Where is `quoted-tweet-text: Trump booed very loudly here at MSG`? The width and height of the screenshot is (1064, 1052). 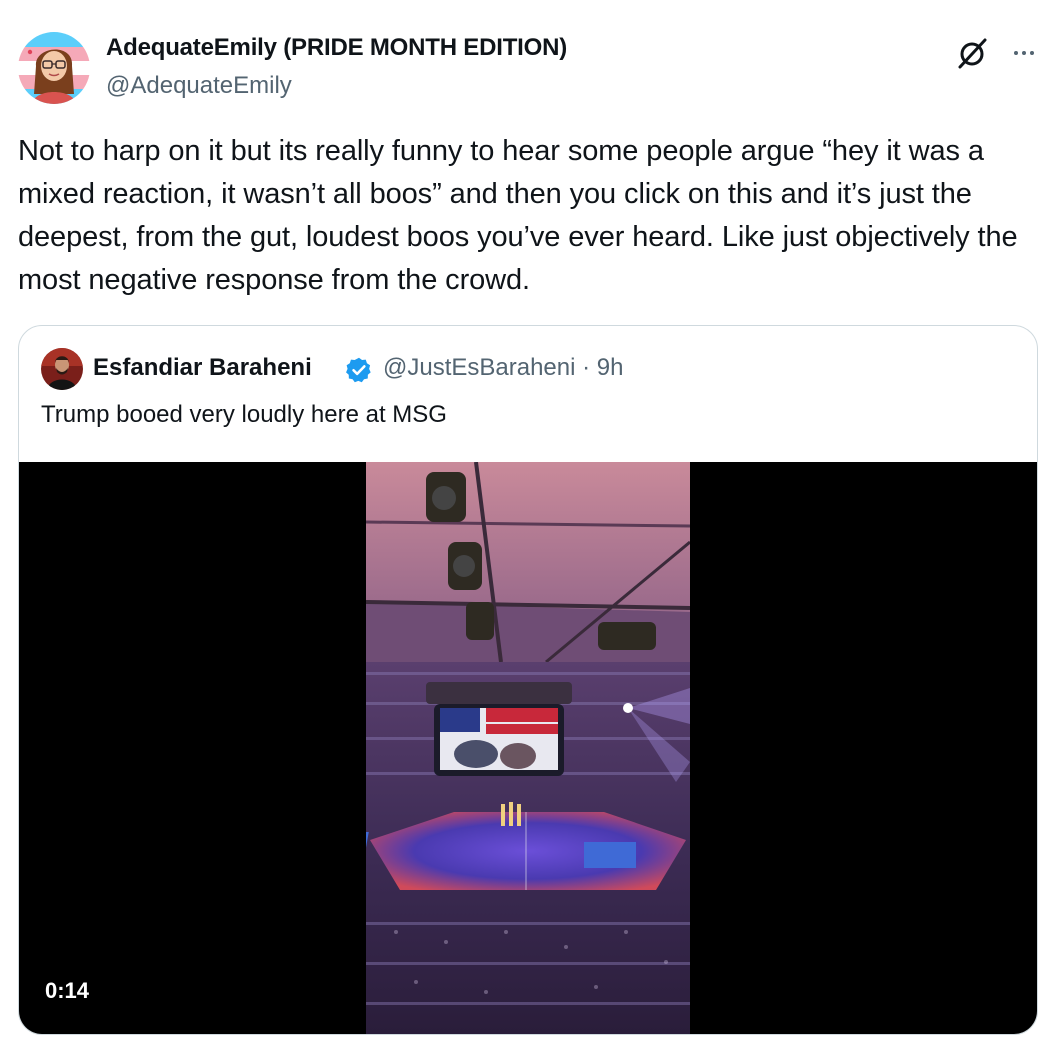 quoted-tweet-text: Trump booed very loudly here at MSG is located at coordinates (244, 414).